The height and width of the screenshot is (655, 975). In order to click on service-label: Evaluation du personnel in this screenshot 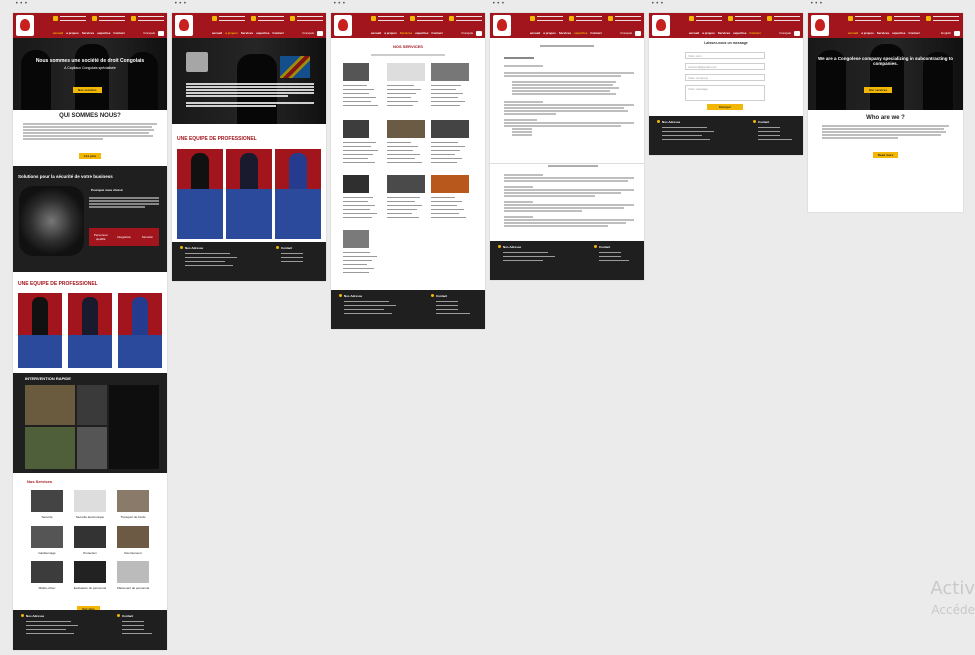, I will do `click(90, 588)`.